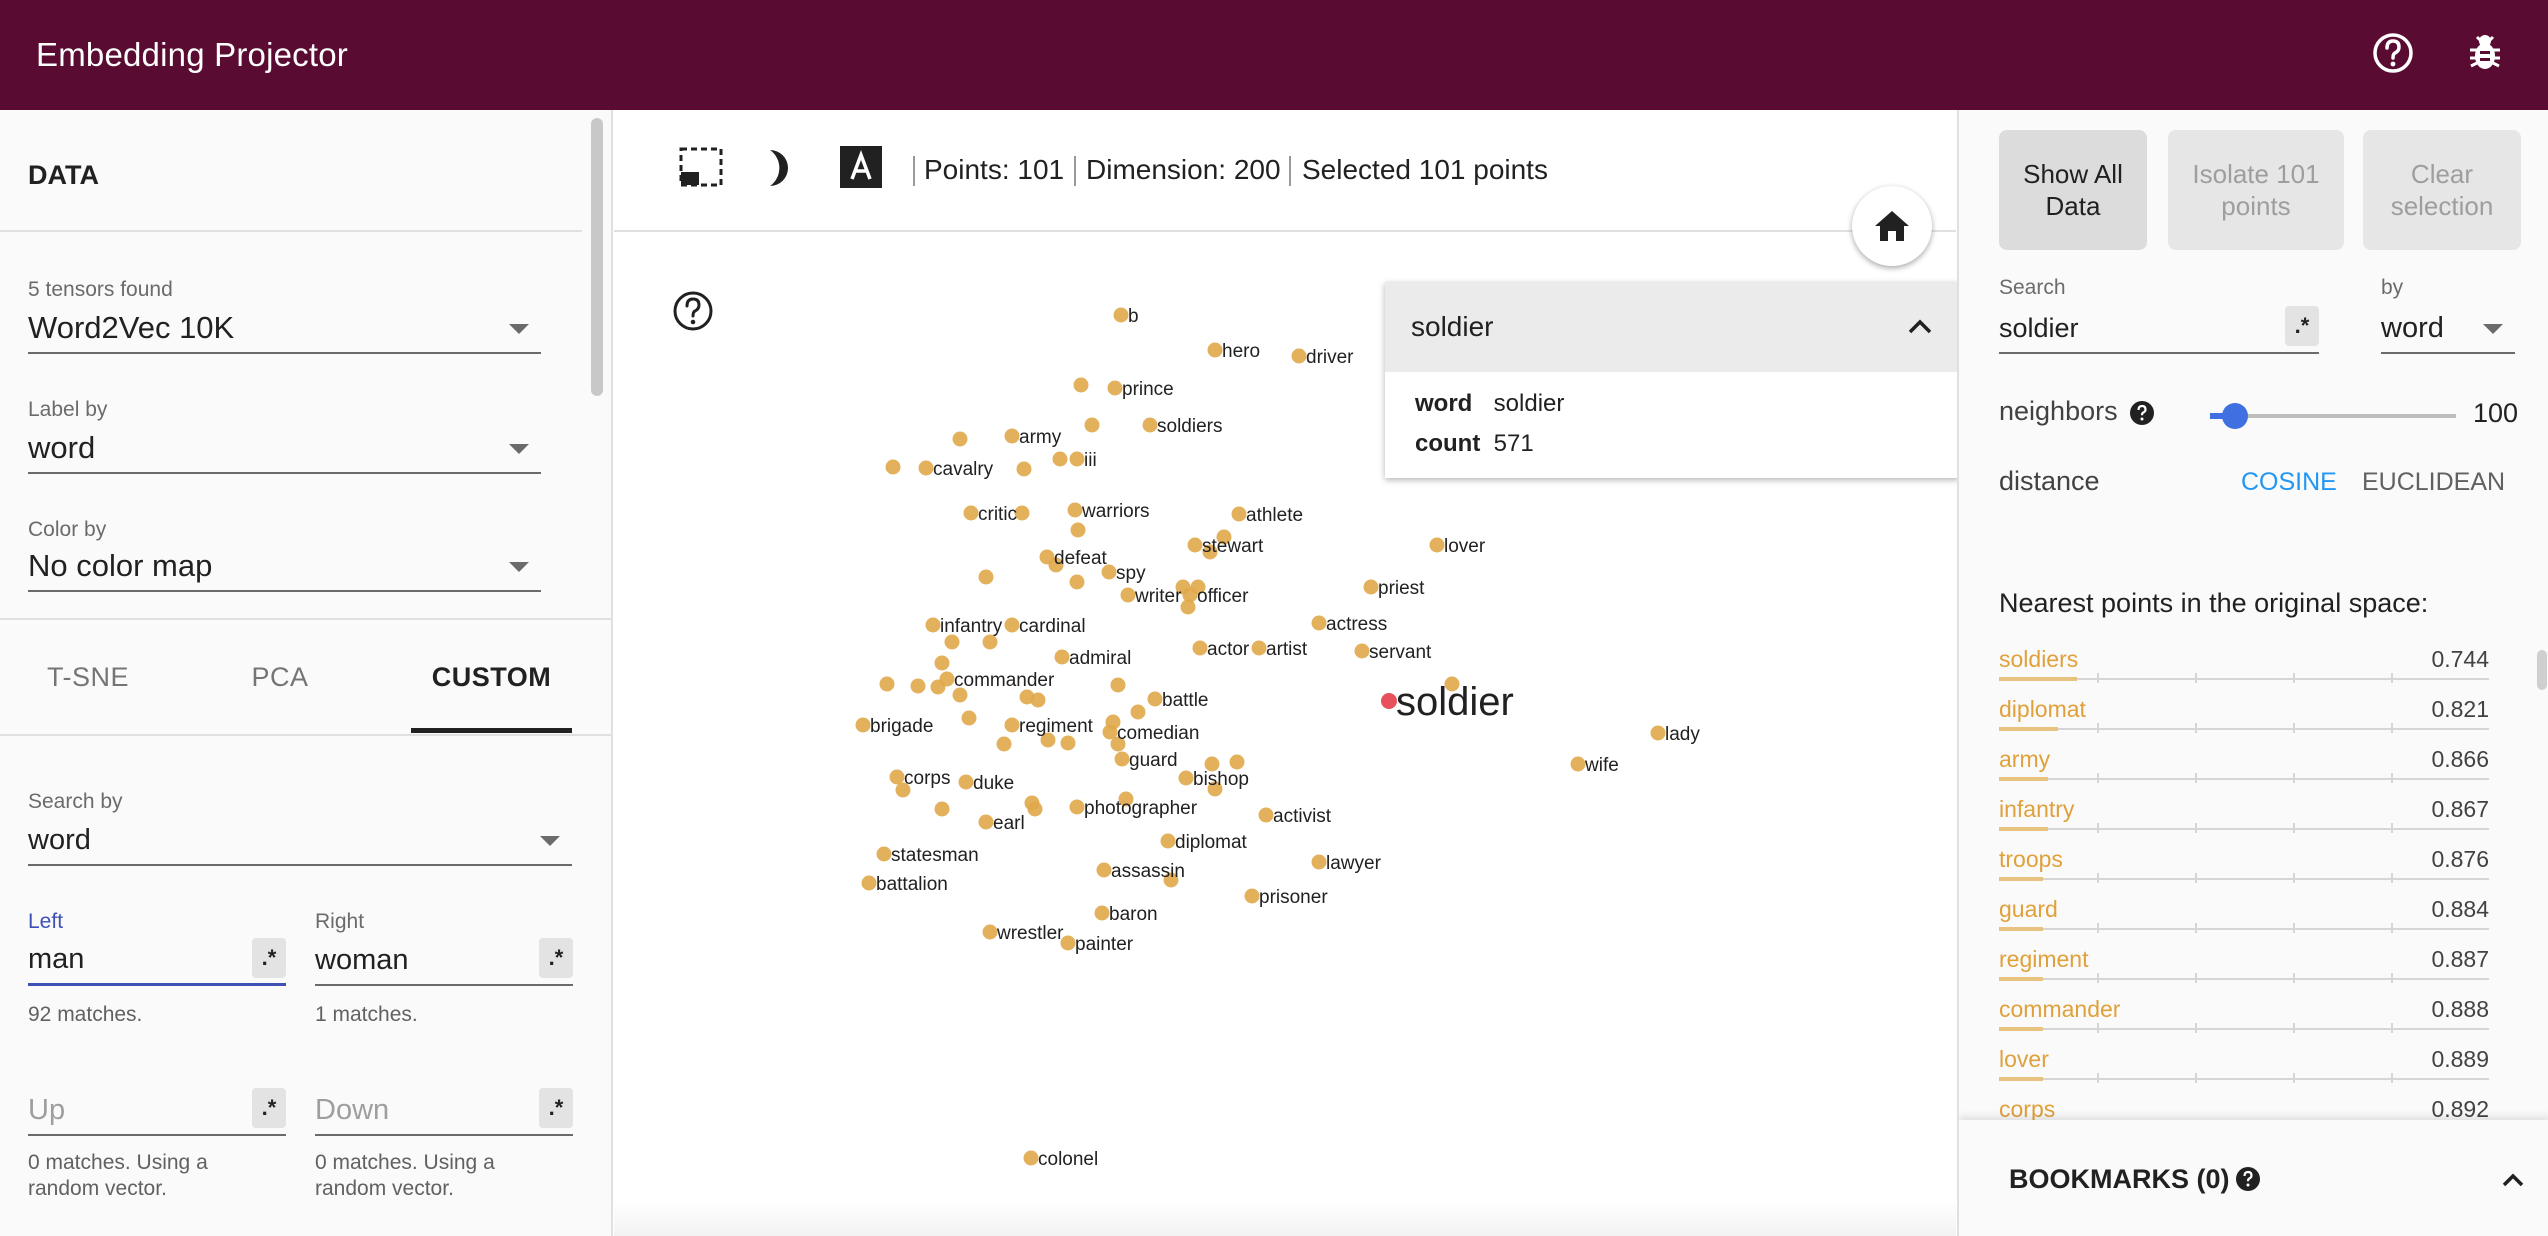 The height and width of the screenshot is (1236, 2548). What do you see at coordinates (2244, 967) in the screenshot?
I see `nearest-point-row: regiment 0.887` at bounding box center [2244, 967].